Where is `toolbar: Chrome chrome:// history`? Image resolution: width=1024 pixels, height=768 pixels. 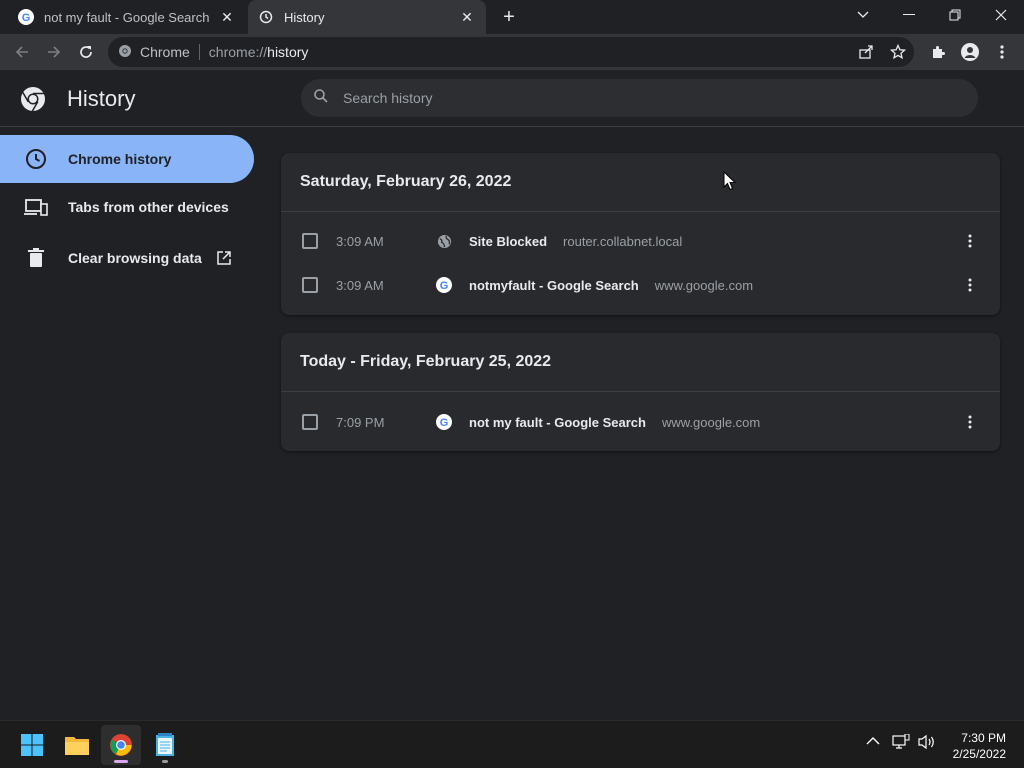 toolbar: Chrome chrome:// history is located at coordinates (512, 52).